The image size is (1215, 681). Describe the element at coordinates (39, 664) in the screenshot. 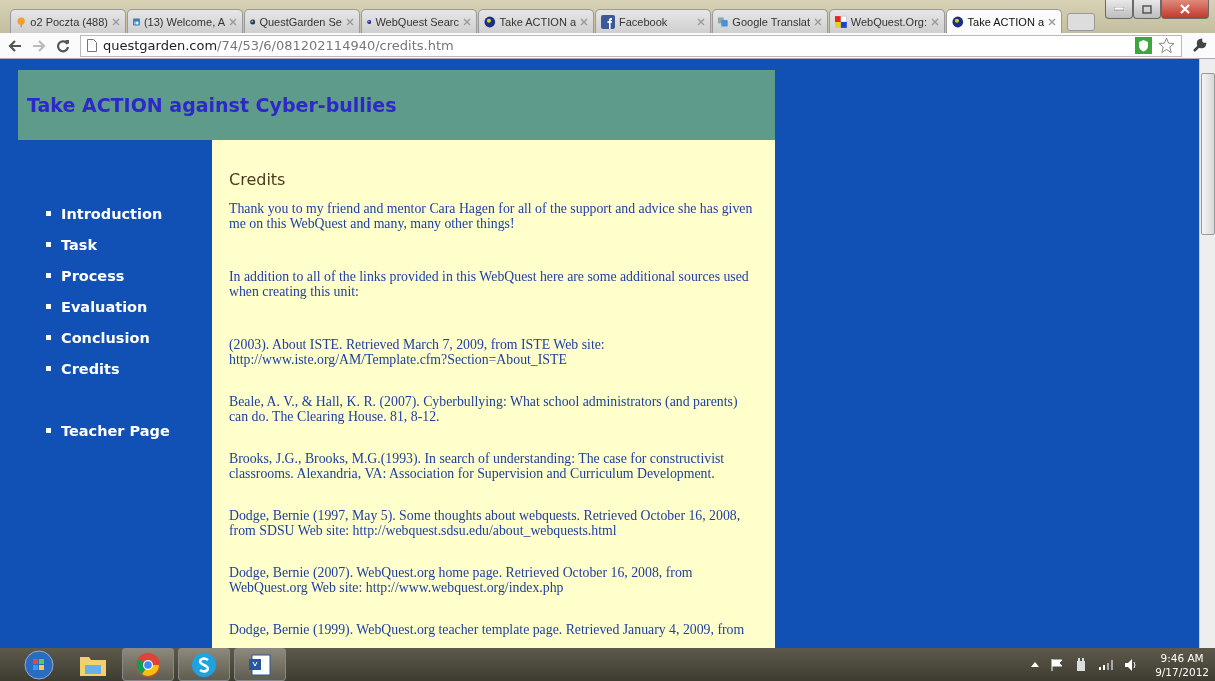

I see `four-squares-icon` at that location.